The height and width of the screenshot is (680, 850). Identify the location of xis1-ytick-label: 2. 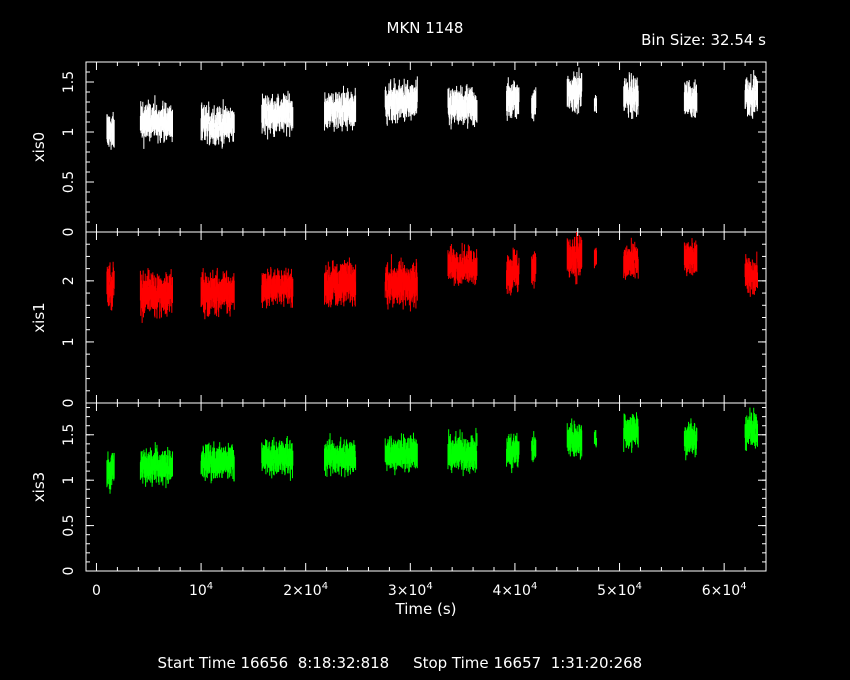
(69, 280).